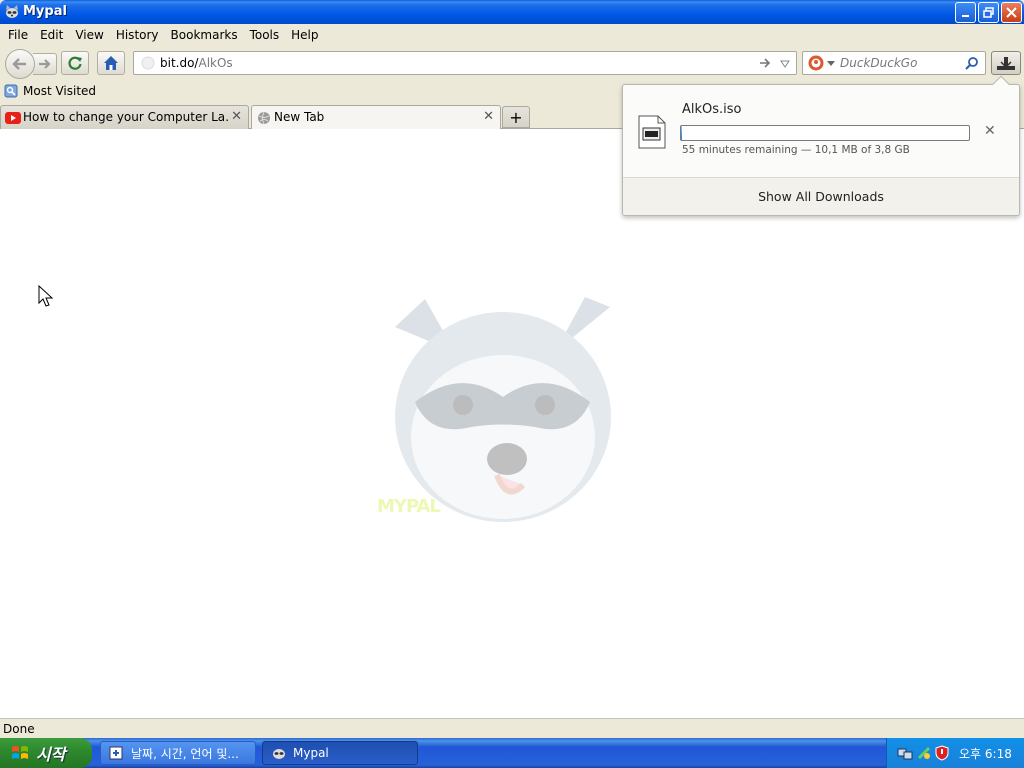 This screenshot has width=1024, height=768. I want to click on bookmark-label: Most Visited, so click(60, 91).